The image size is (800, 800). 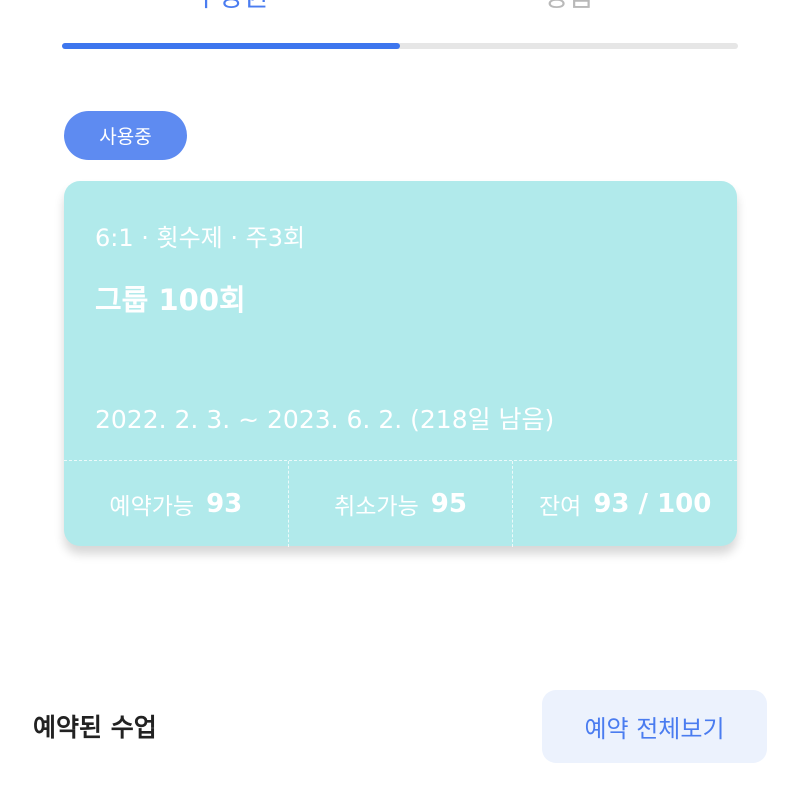 I want to click on stat-label: 예약가능, so click(x=152, y=507).